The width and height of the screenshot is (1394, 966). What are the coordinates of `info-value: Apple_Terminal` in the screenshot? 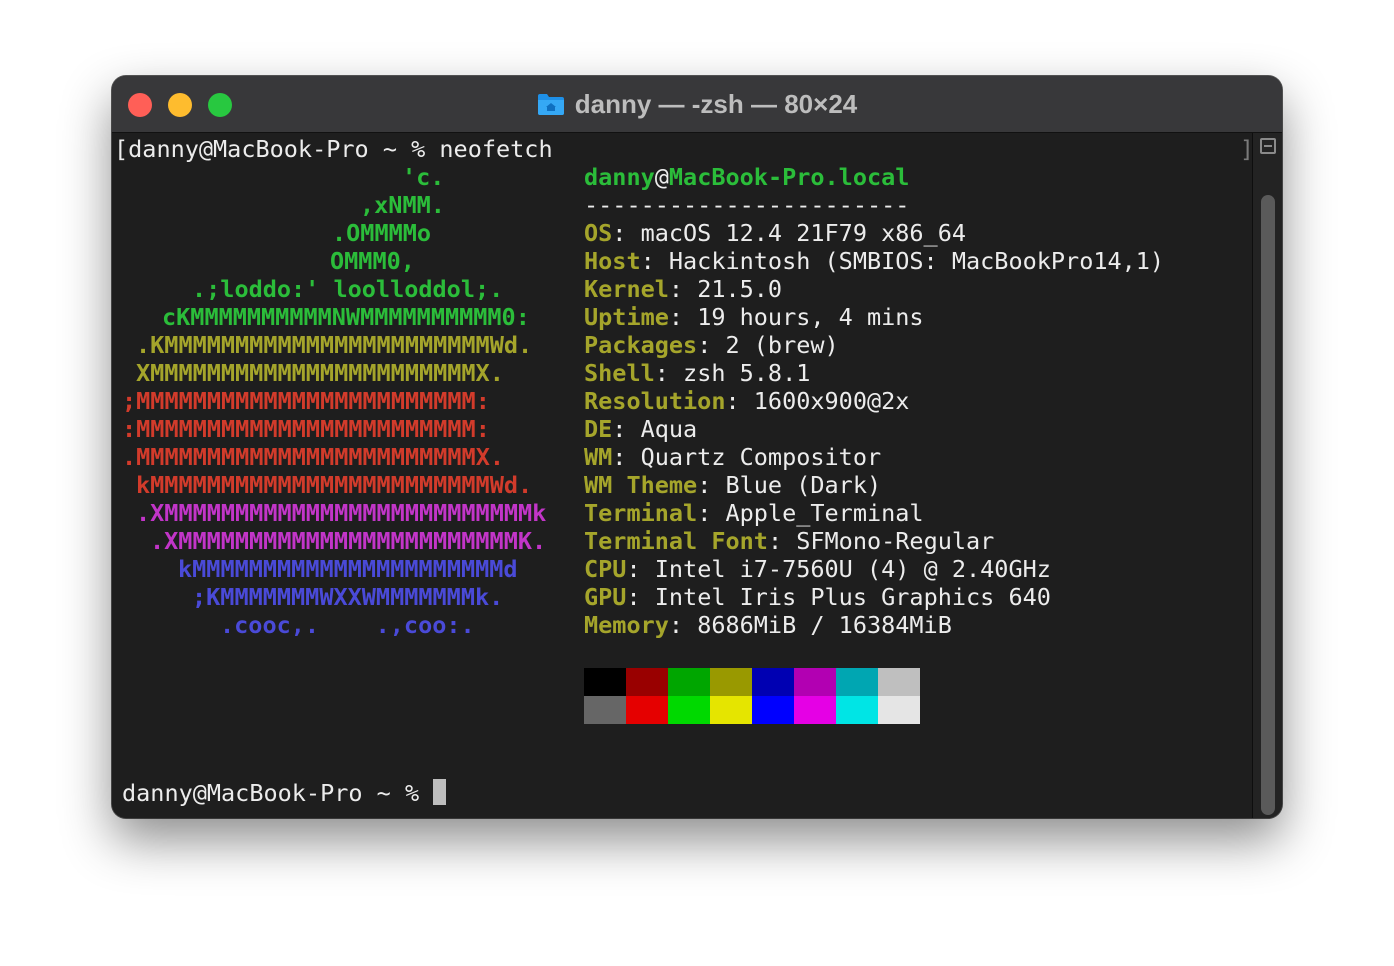 It's located at (824, 513).